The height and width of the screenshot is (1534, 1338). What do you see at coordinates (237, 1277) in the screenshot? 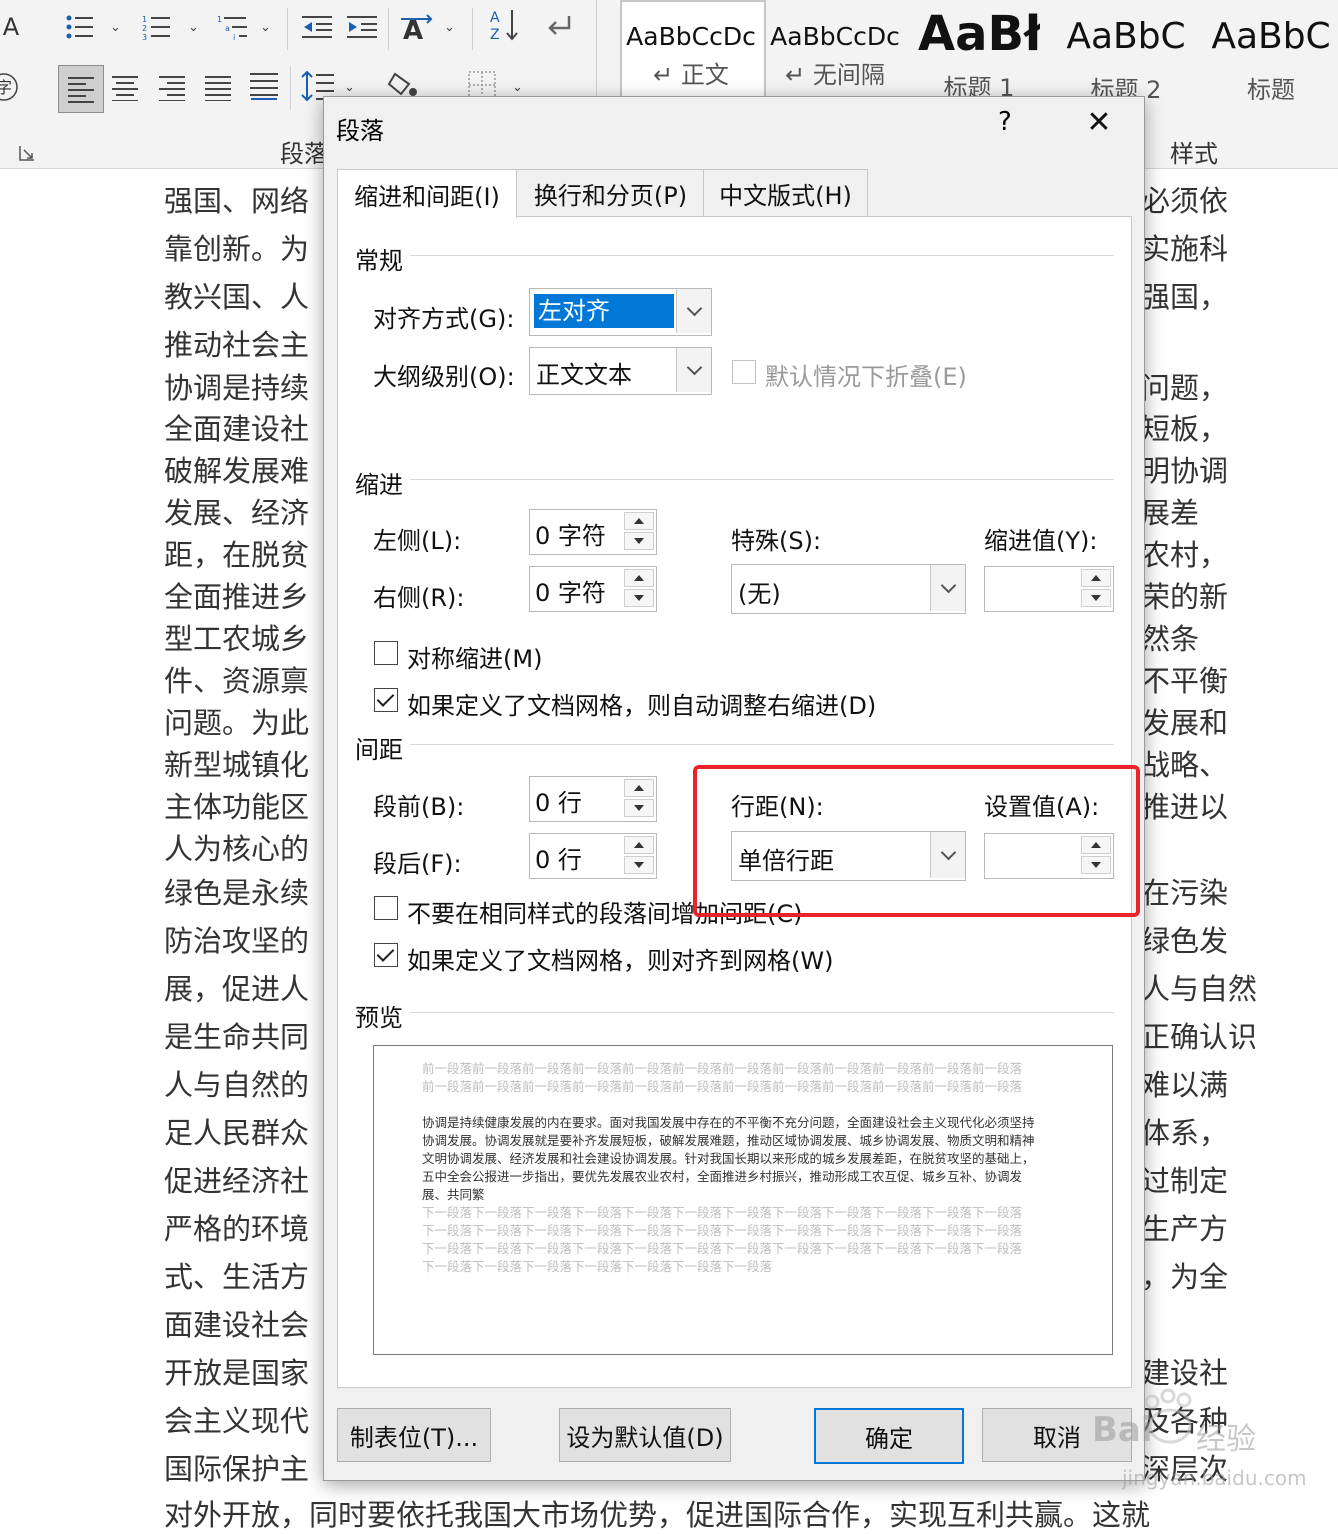
I see `doc-line: 式、生活方` at bounding box center [237, 1277].